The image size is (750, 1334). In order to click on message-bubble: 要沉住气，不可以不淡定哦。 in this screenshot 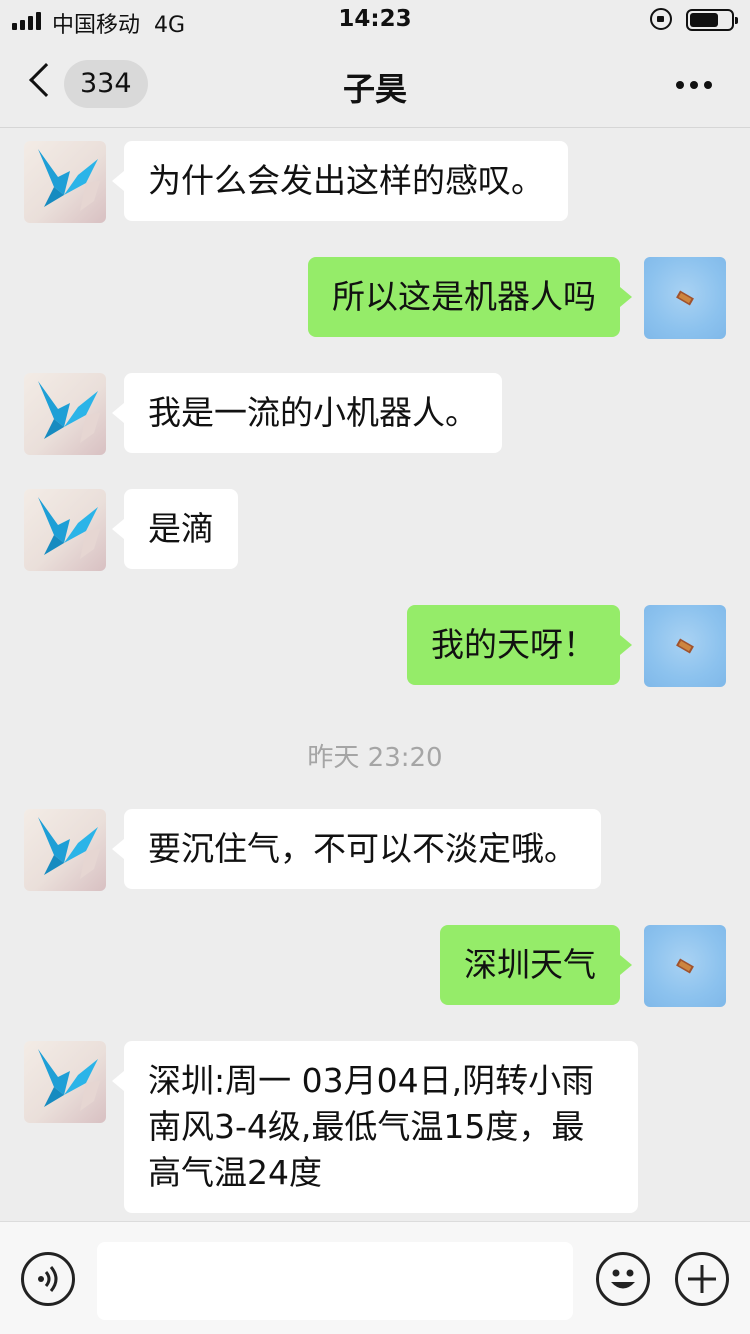, I will do `click(356, 849)`.